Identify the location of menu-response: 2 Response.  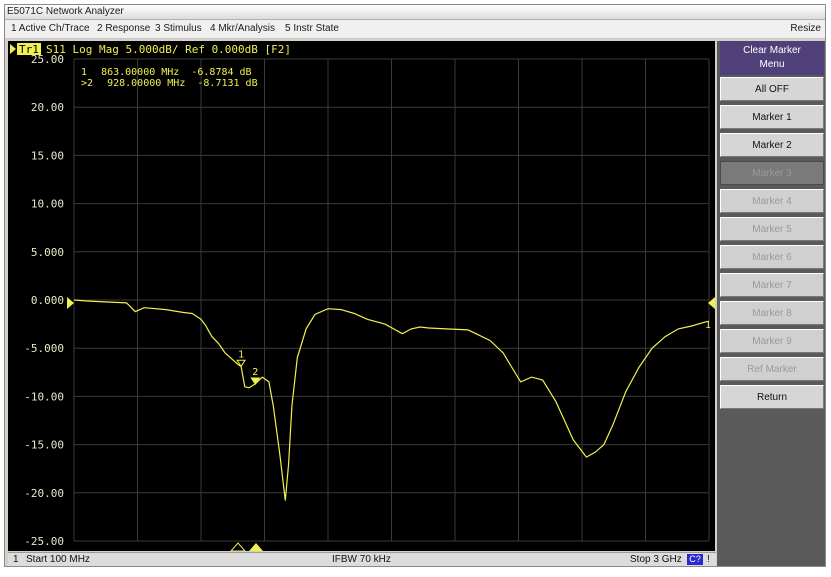
(123, 29).